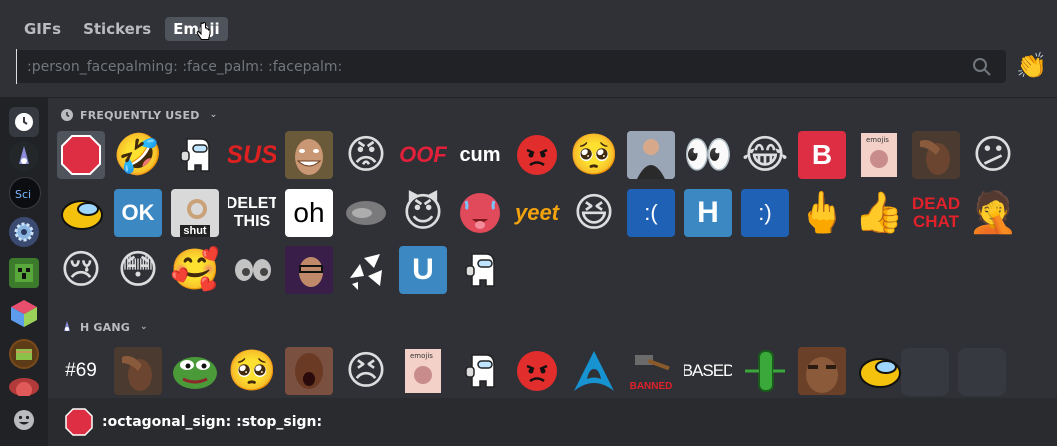  What do you see at coordinates (195, 270) in the screenshot?
I see `emoji-smiling-hearts: 🥰` at bounding box center [195, 270].